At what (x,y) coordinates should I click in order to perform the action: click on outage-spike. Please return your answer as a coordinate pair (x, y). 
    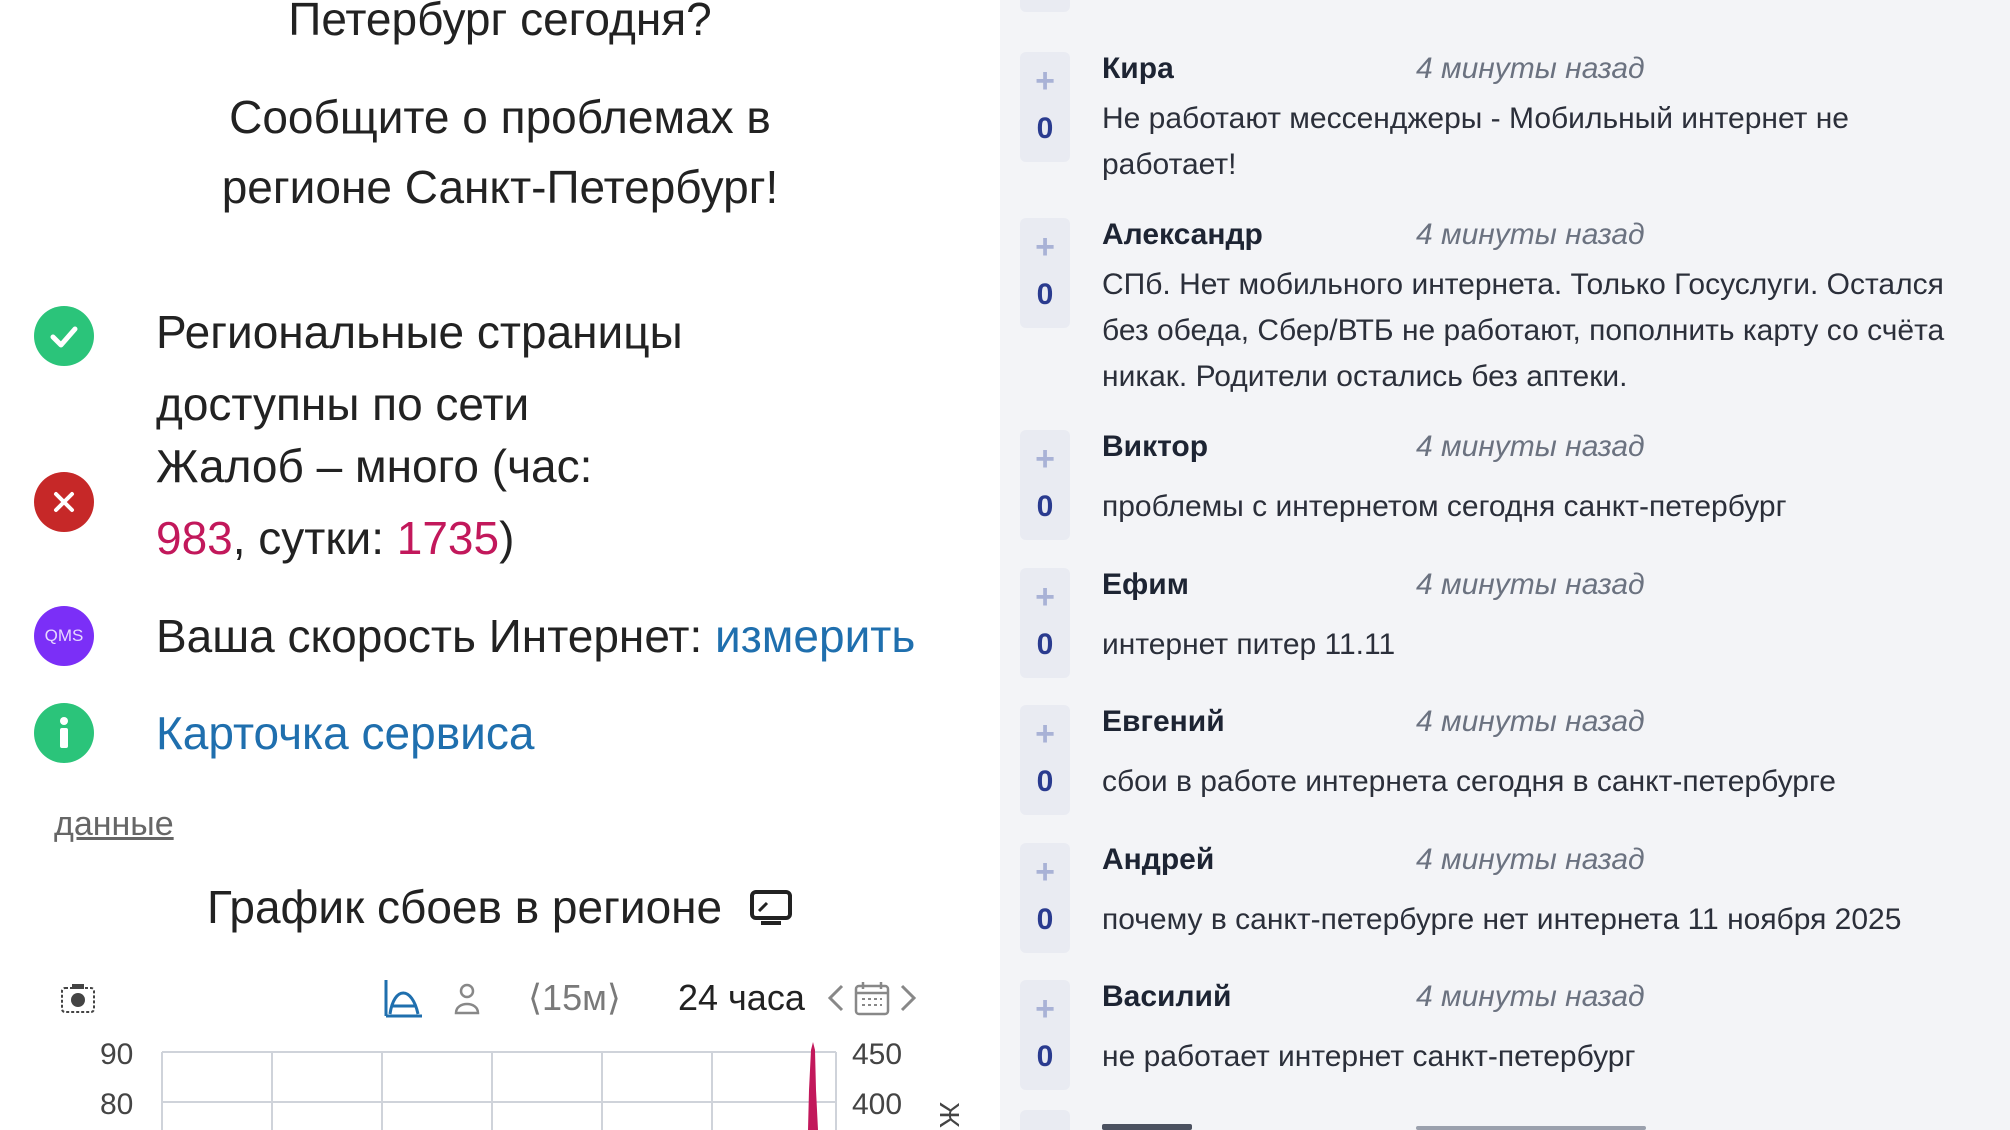
    Looking at the image, I should click on (813, 1086).